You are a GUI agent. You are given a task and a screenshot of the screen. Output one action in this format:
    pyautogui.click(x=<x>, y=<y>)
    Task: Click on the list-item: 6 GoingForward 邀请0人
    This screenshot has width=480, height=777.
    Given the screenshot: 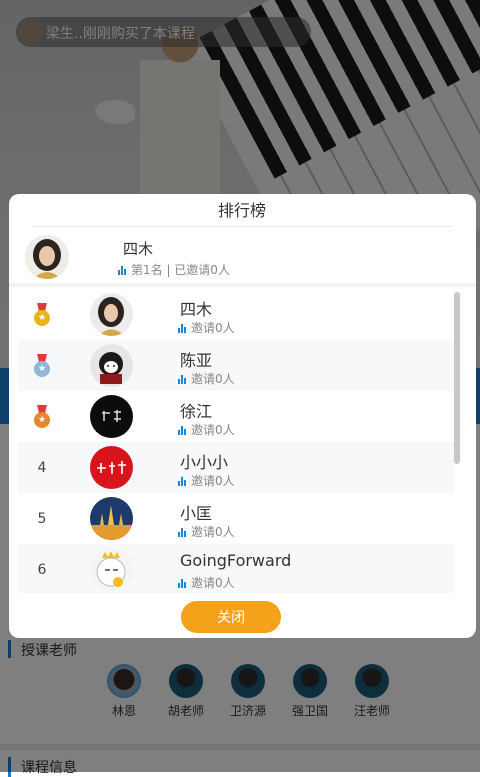 What is the action you would take?
    pyautogui.click(x=236, y=568)
    